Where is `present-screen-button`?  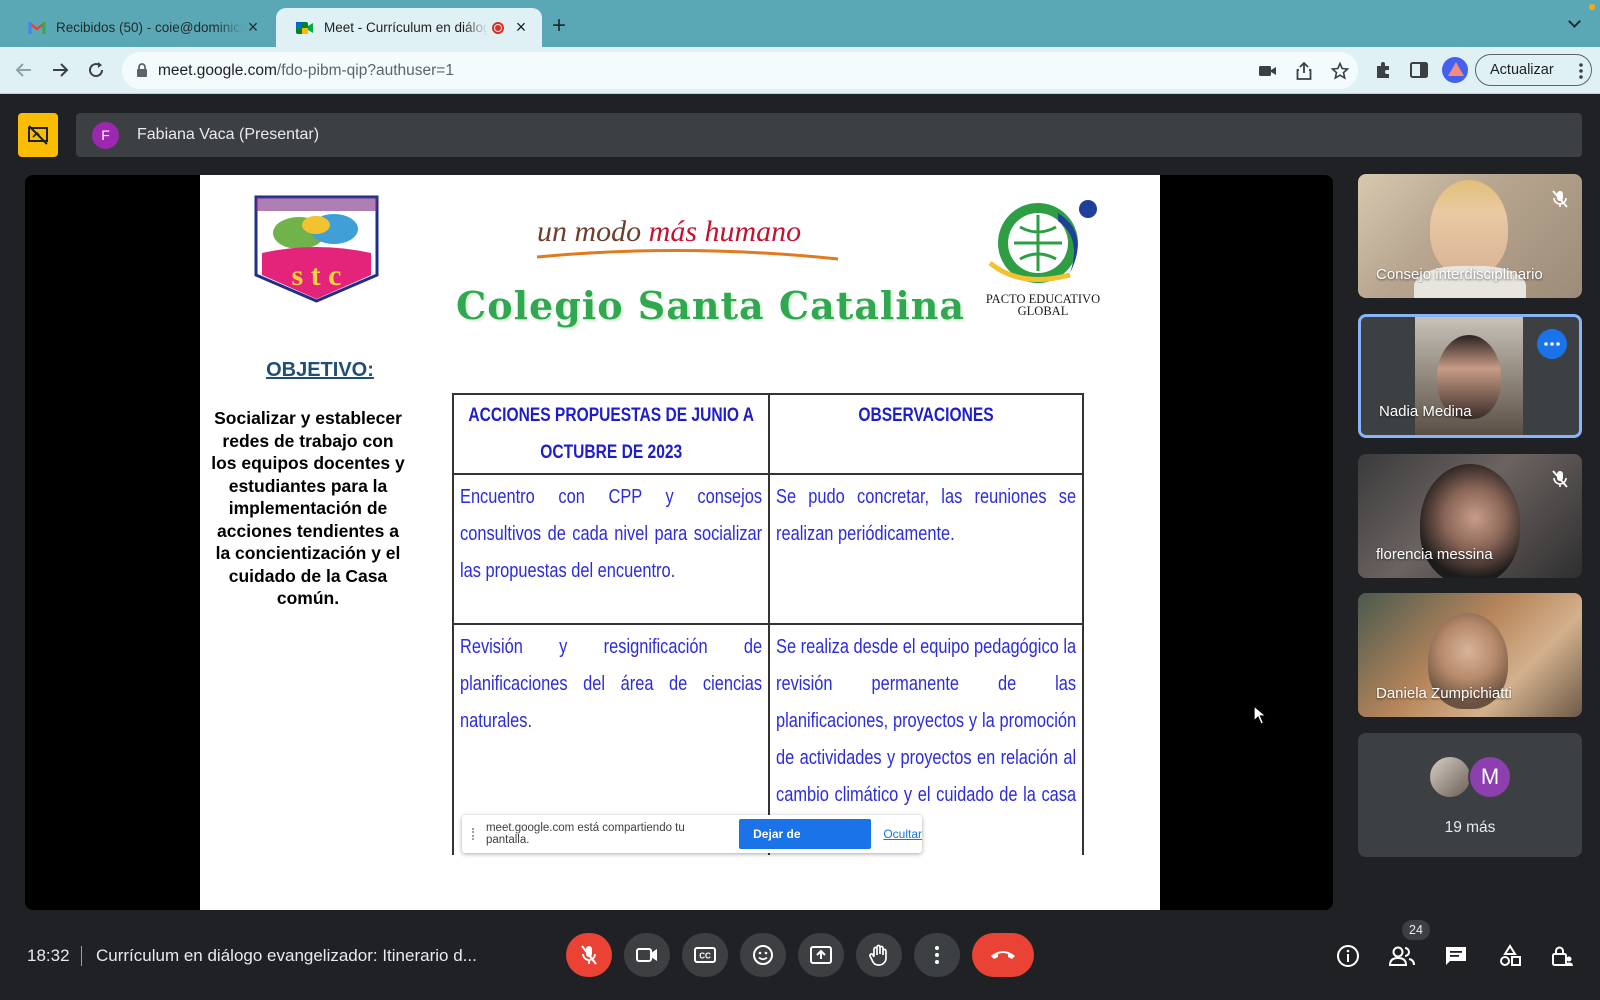 present-screen-button is located at coordinates (821, 955).